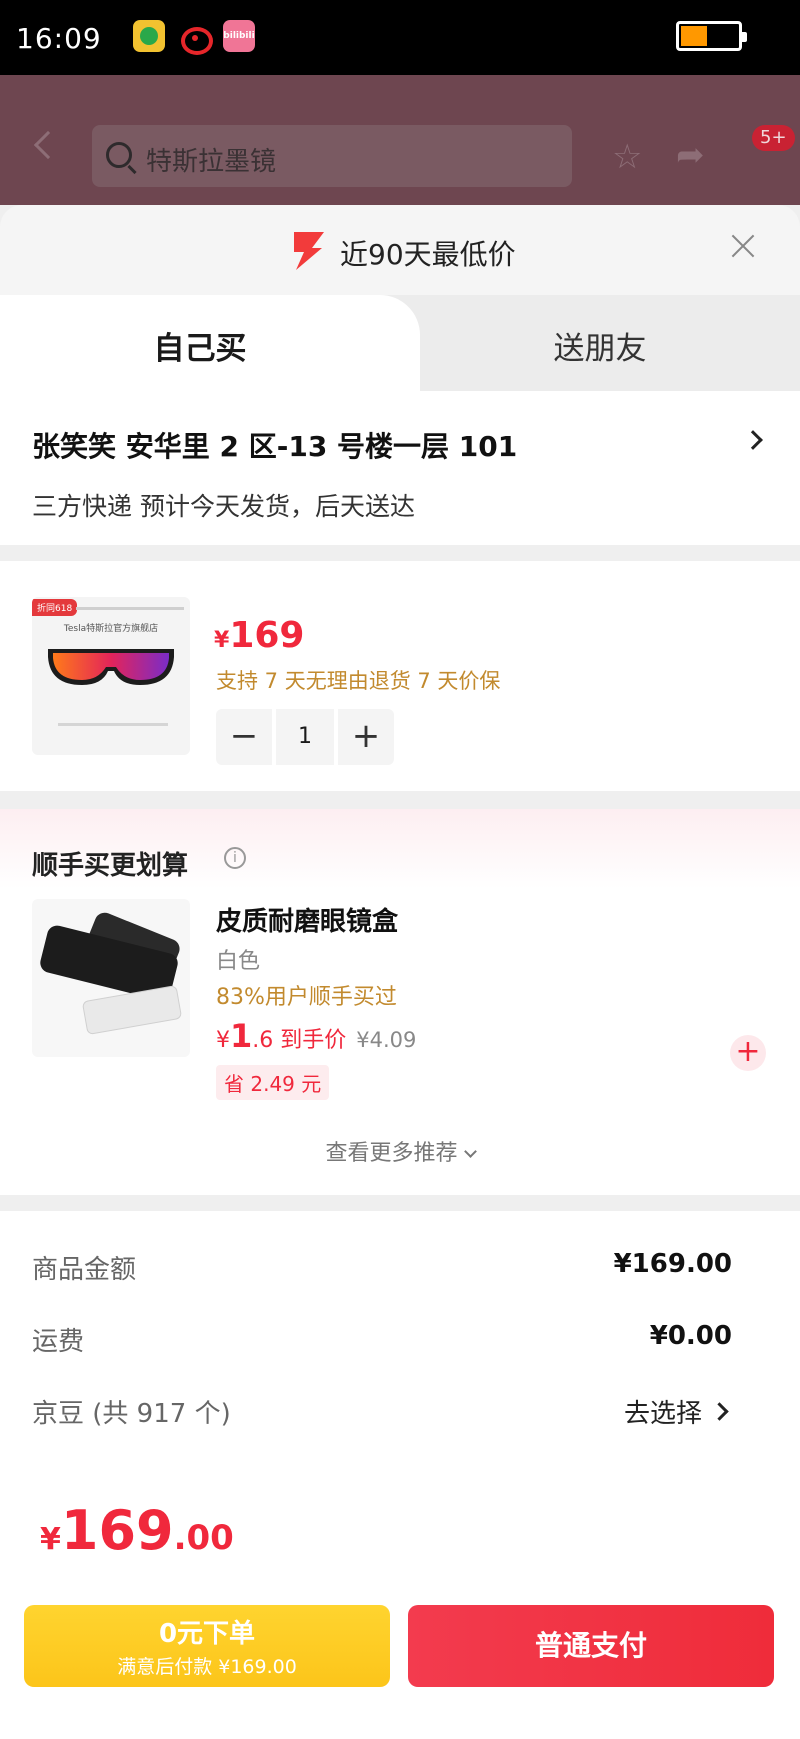 The height and width of the screenshot is (1739, 800). I want to click on chevron-down-icon, so click(470, 1151).